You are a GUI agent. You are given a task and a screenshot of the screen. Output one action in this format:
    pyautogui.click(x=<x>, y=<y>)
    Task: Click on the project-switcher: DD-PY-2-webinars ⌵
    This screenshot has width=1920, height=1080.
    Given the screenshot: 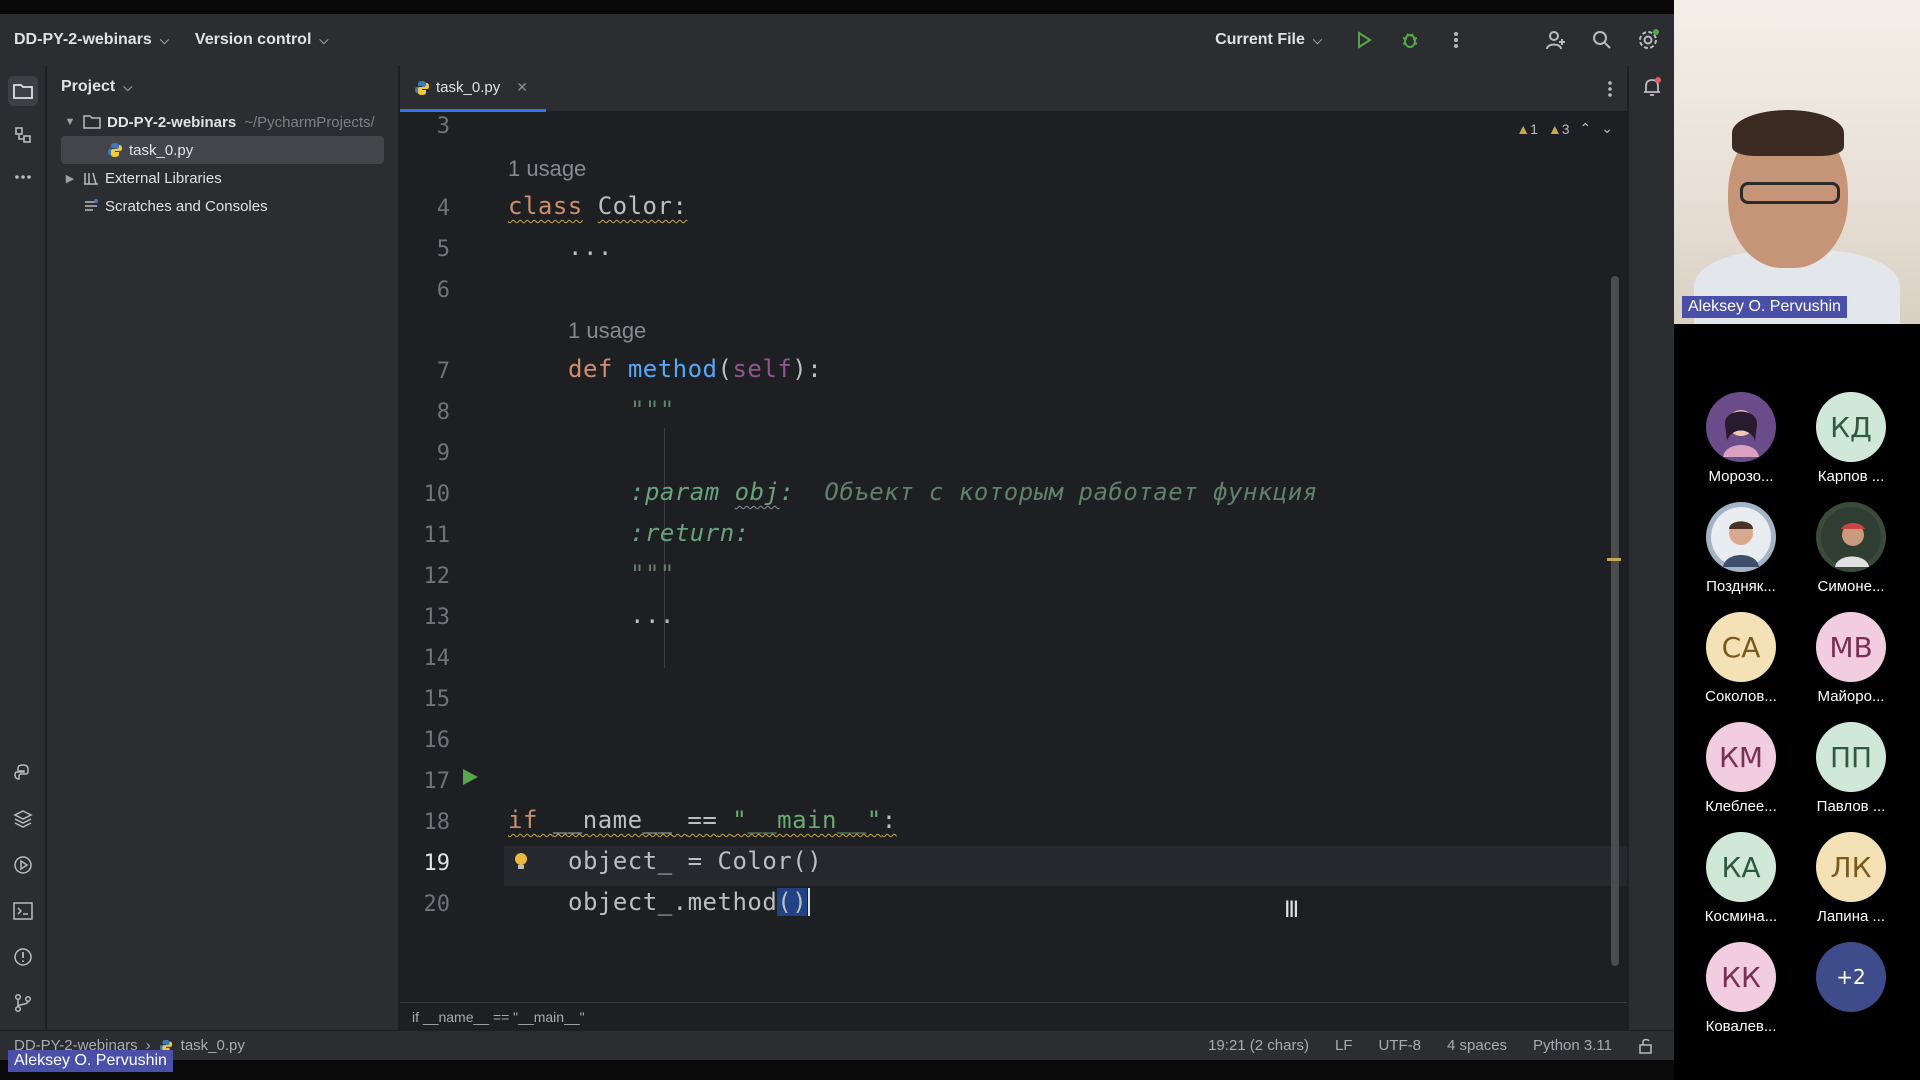 What is the action you would take?
    pyautogui.click(x=91, y=40)
    